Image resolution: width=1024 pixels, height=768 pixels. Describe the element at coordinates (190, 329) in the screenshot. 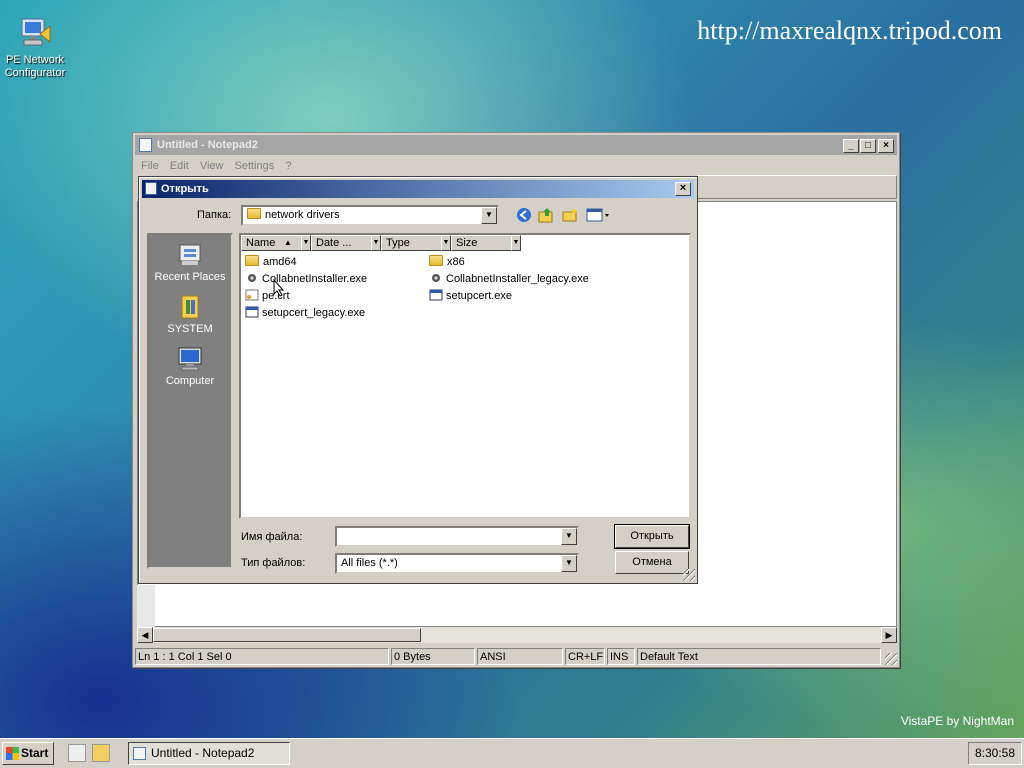

I see `place-label: SYSTEM` at that location.